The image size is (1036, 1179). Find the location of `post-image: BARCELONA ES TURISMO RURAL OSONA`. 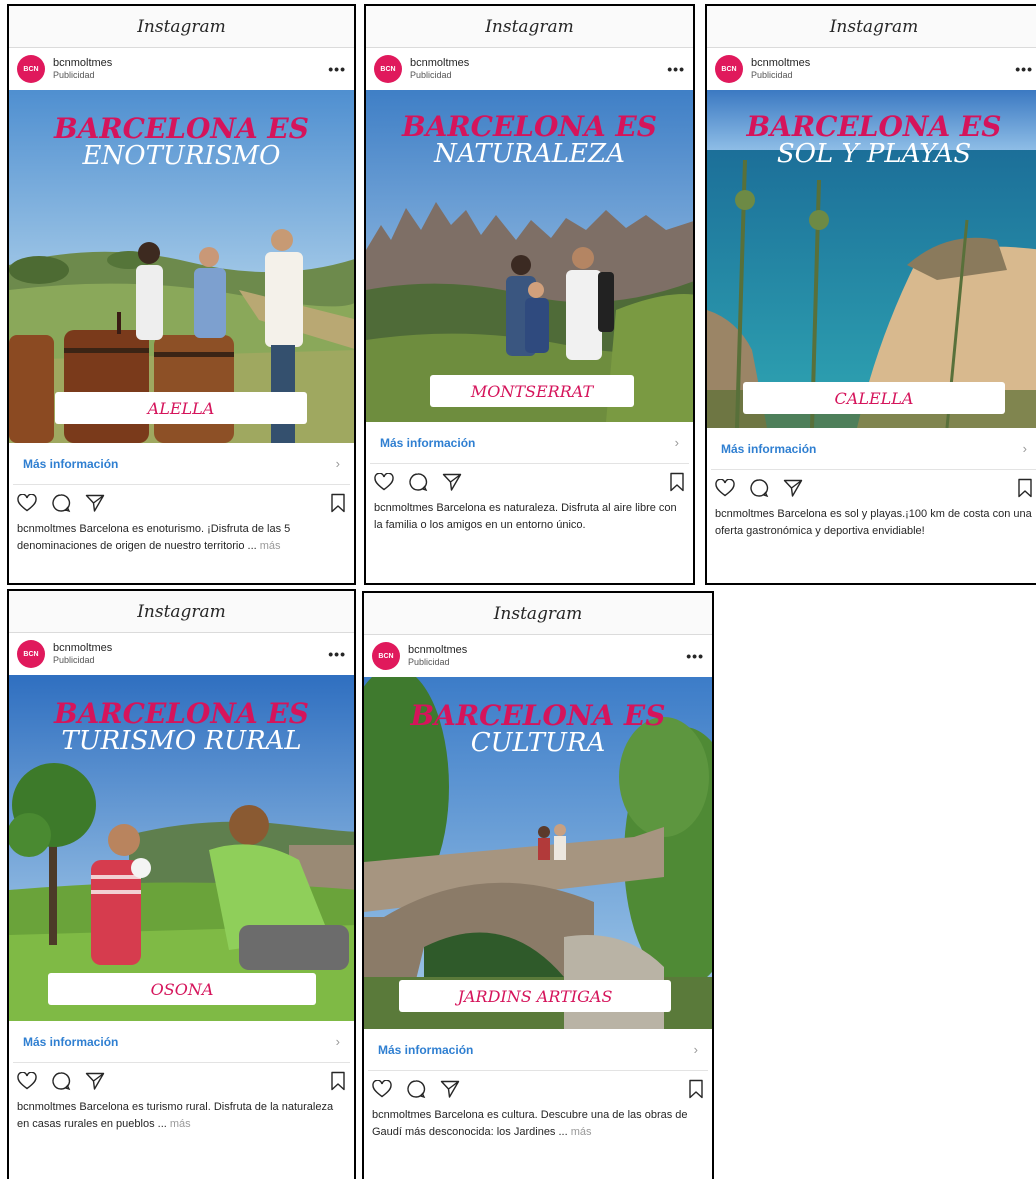

post-image: BARCELONA ES TURISMO RURAL OSONA is located at coordinates (181, 848).